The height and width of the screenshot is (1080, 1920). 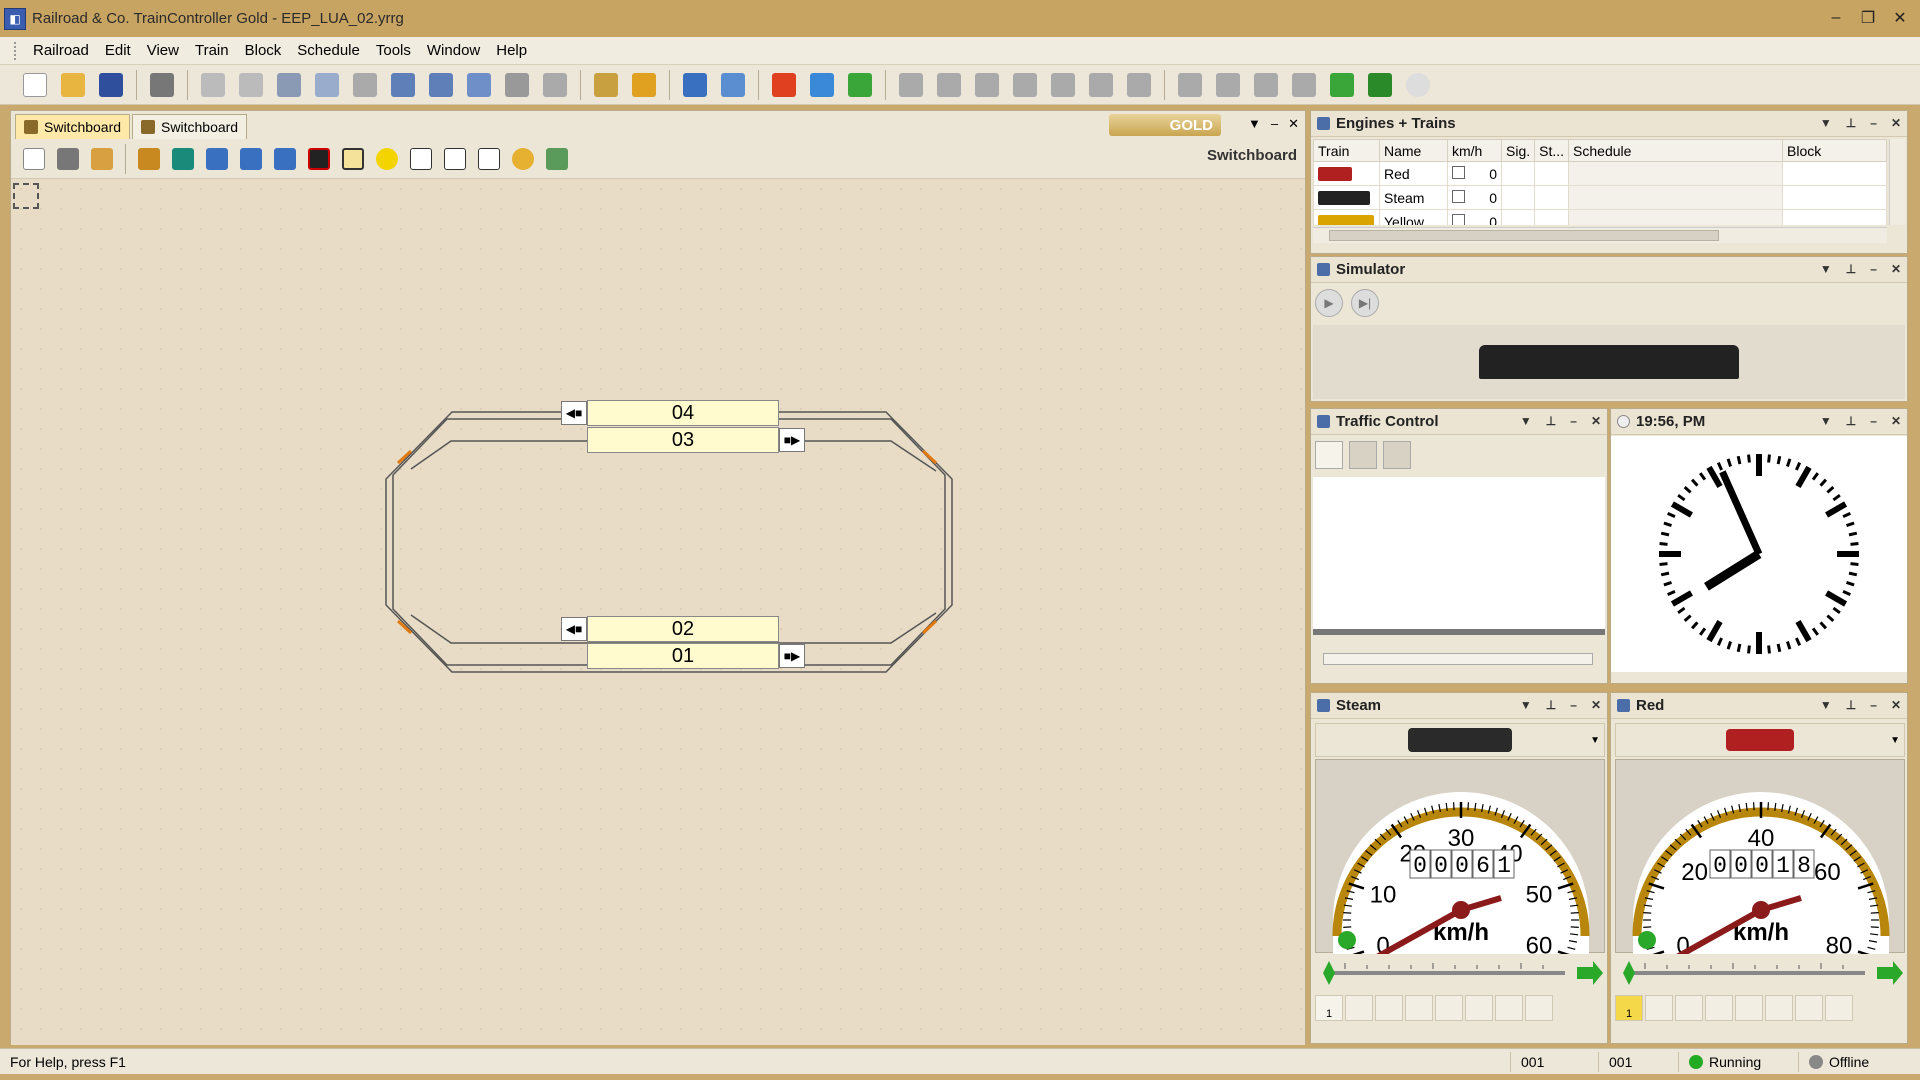 What do you see at coordinates (860, 85) in the screenshot?
I see `go-button` at bounding box center [860, 85].